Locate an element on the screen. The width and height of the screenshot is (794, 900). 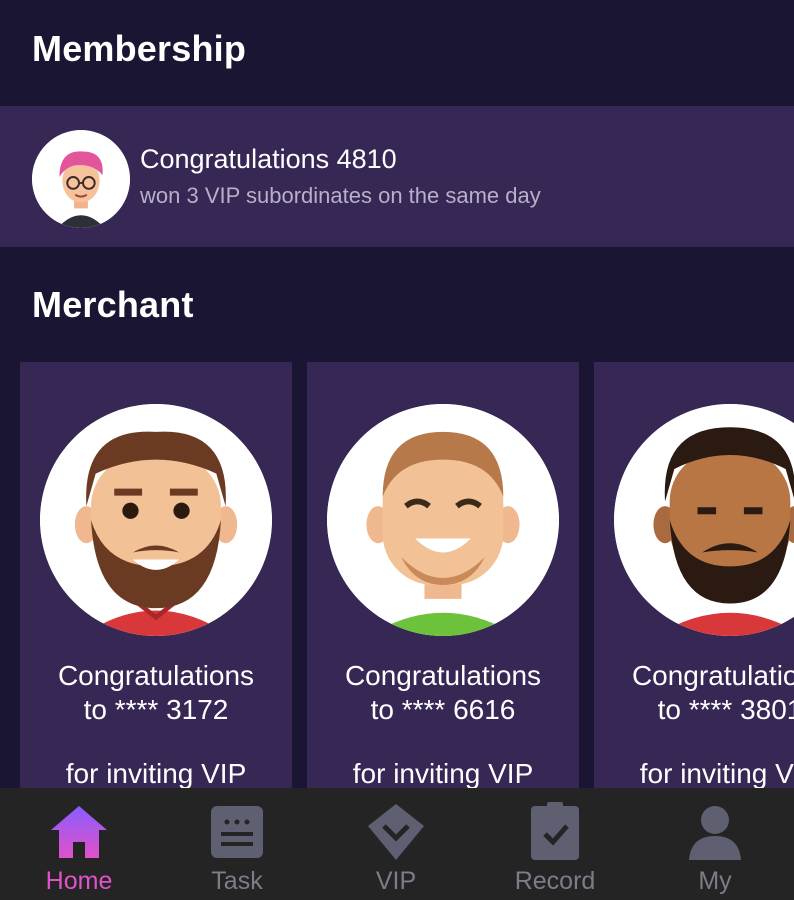
nav-task: Task is located at coordinates (237, 844).